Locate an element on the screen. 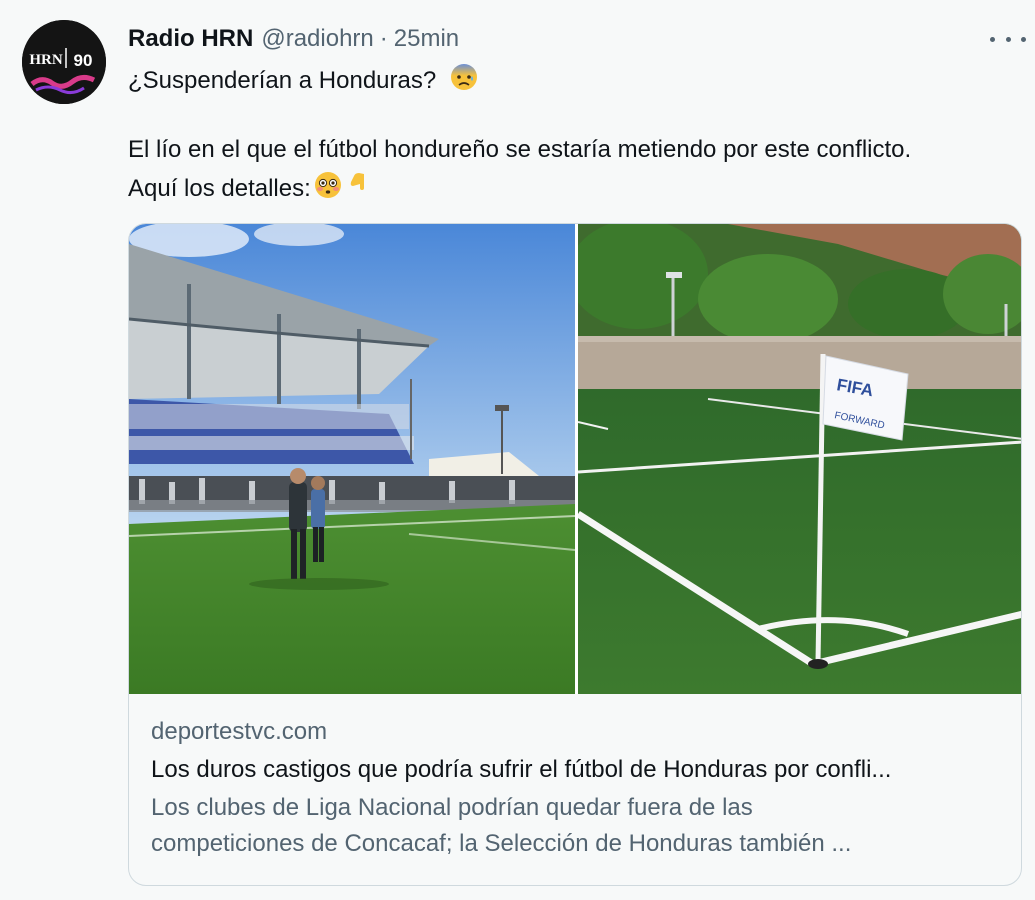 This screenshot has width=1035, height=900. link-domain: deportestvc.com is located at coordinates (239, 732).